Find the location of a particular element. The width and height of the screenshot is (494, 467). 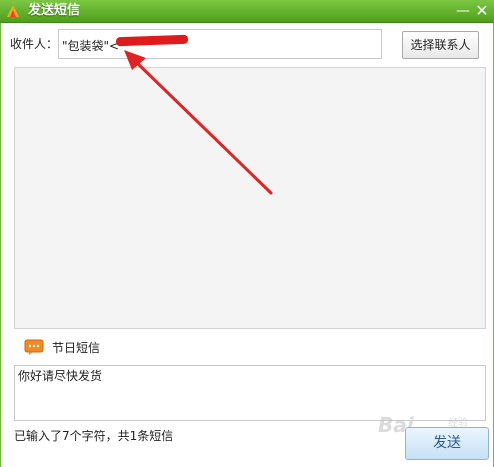

message-text: 你好请尽快发货 is located at coordinates (60, 376).